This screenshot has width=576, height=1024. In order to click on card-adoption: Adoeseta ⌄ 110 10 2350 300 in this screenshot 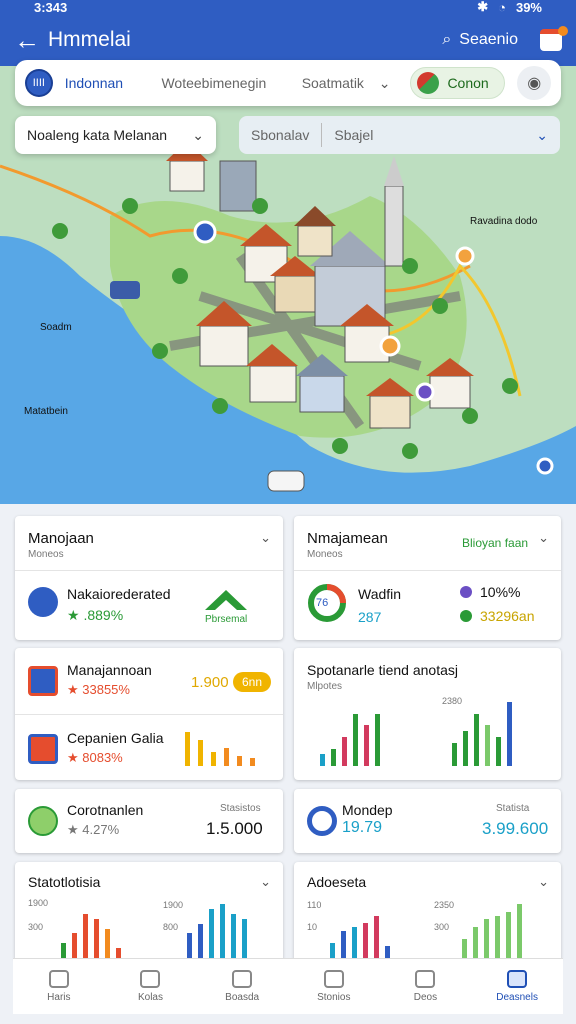, I will do `click(427, 912)`.